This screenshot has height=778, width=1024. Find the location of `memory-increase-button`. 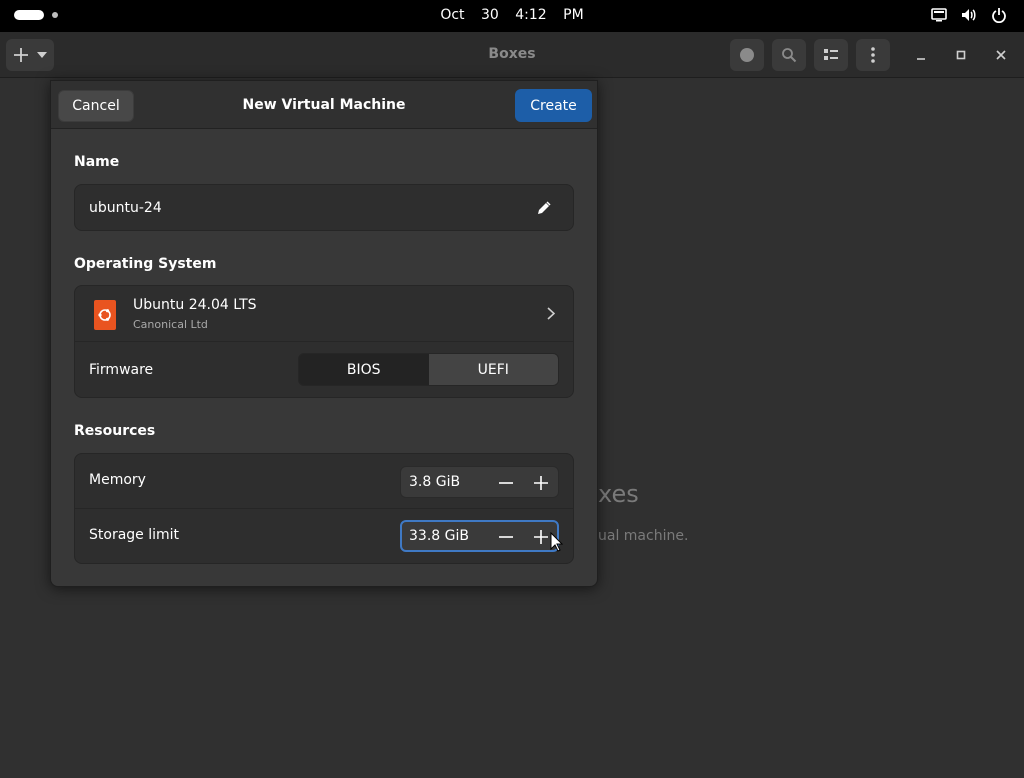

memory-increase-button is located at coordinates (541, 483).